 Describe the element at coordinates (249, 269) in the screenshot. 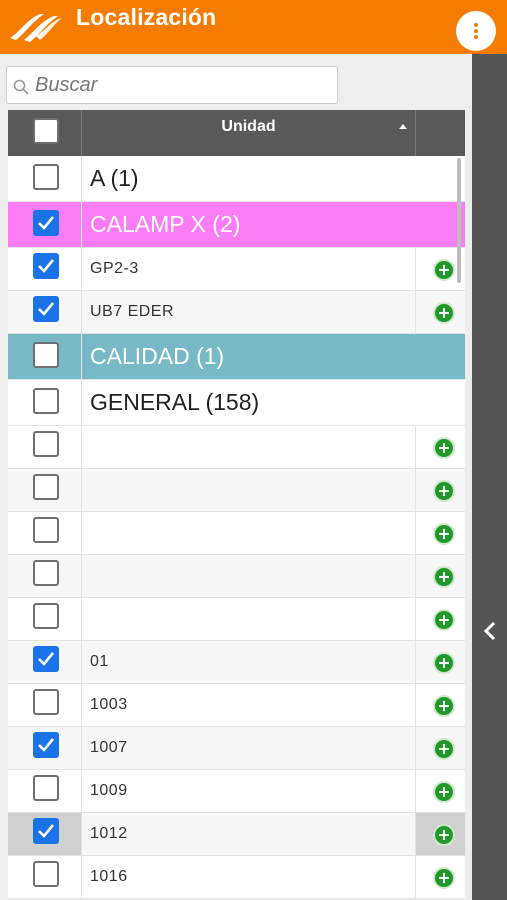

I see `row-label-cell: GP2-3` at that location.